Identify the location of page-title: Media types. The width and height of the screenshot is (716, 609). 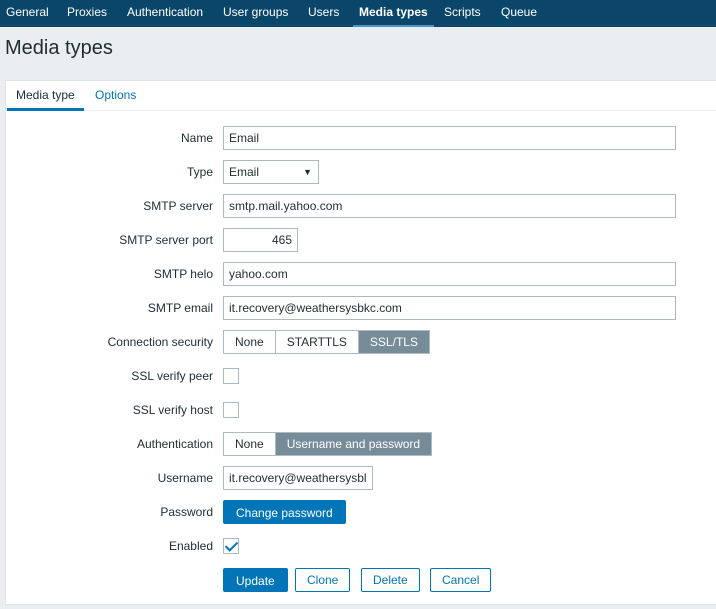
(59, 48).